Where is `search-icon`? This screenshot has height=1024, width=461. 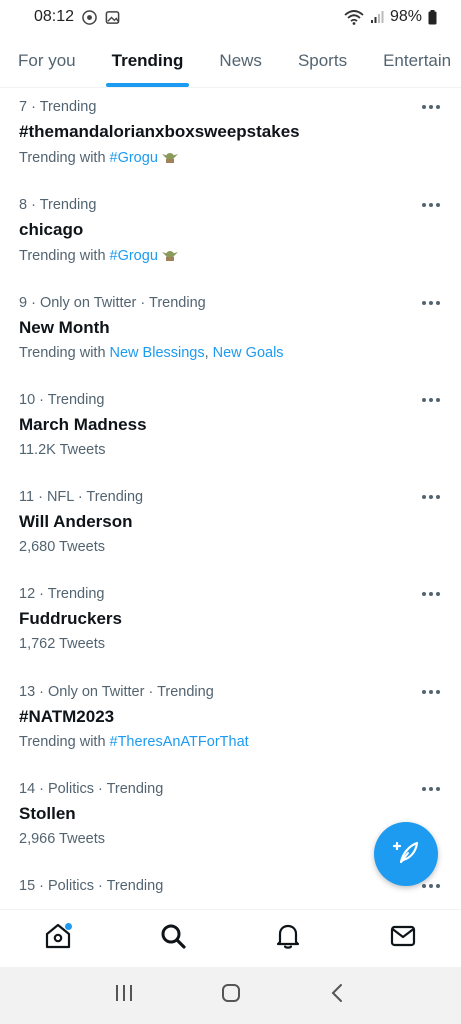 search-icon is located at coordinates (173, 938).